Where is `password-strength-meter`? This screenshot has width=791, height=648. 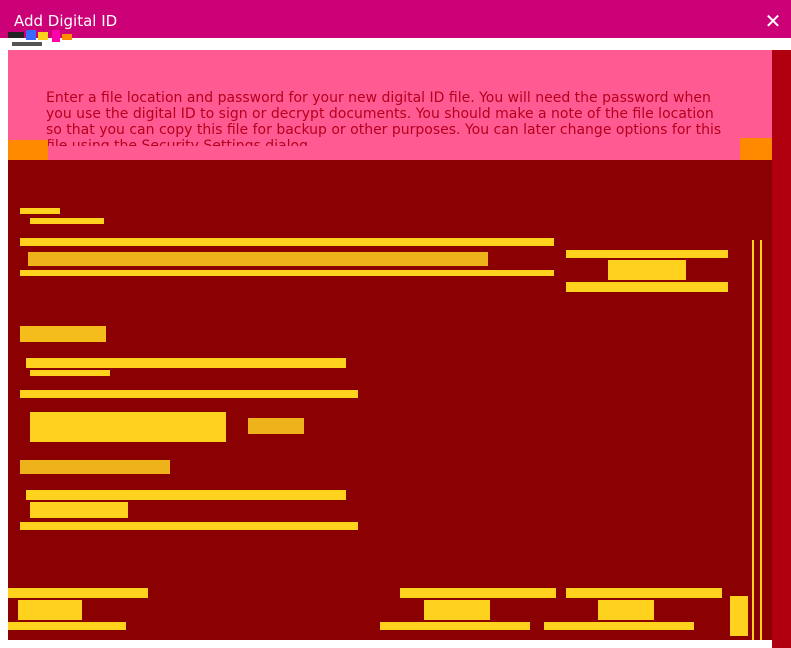 password-strength-meter is located at coordinates (128, 427).